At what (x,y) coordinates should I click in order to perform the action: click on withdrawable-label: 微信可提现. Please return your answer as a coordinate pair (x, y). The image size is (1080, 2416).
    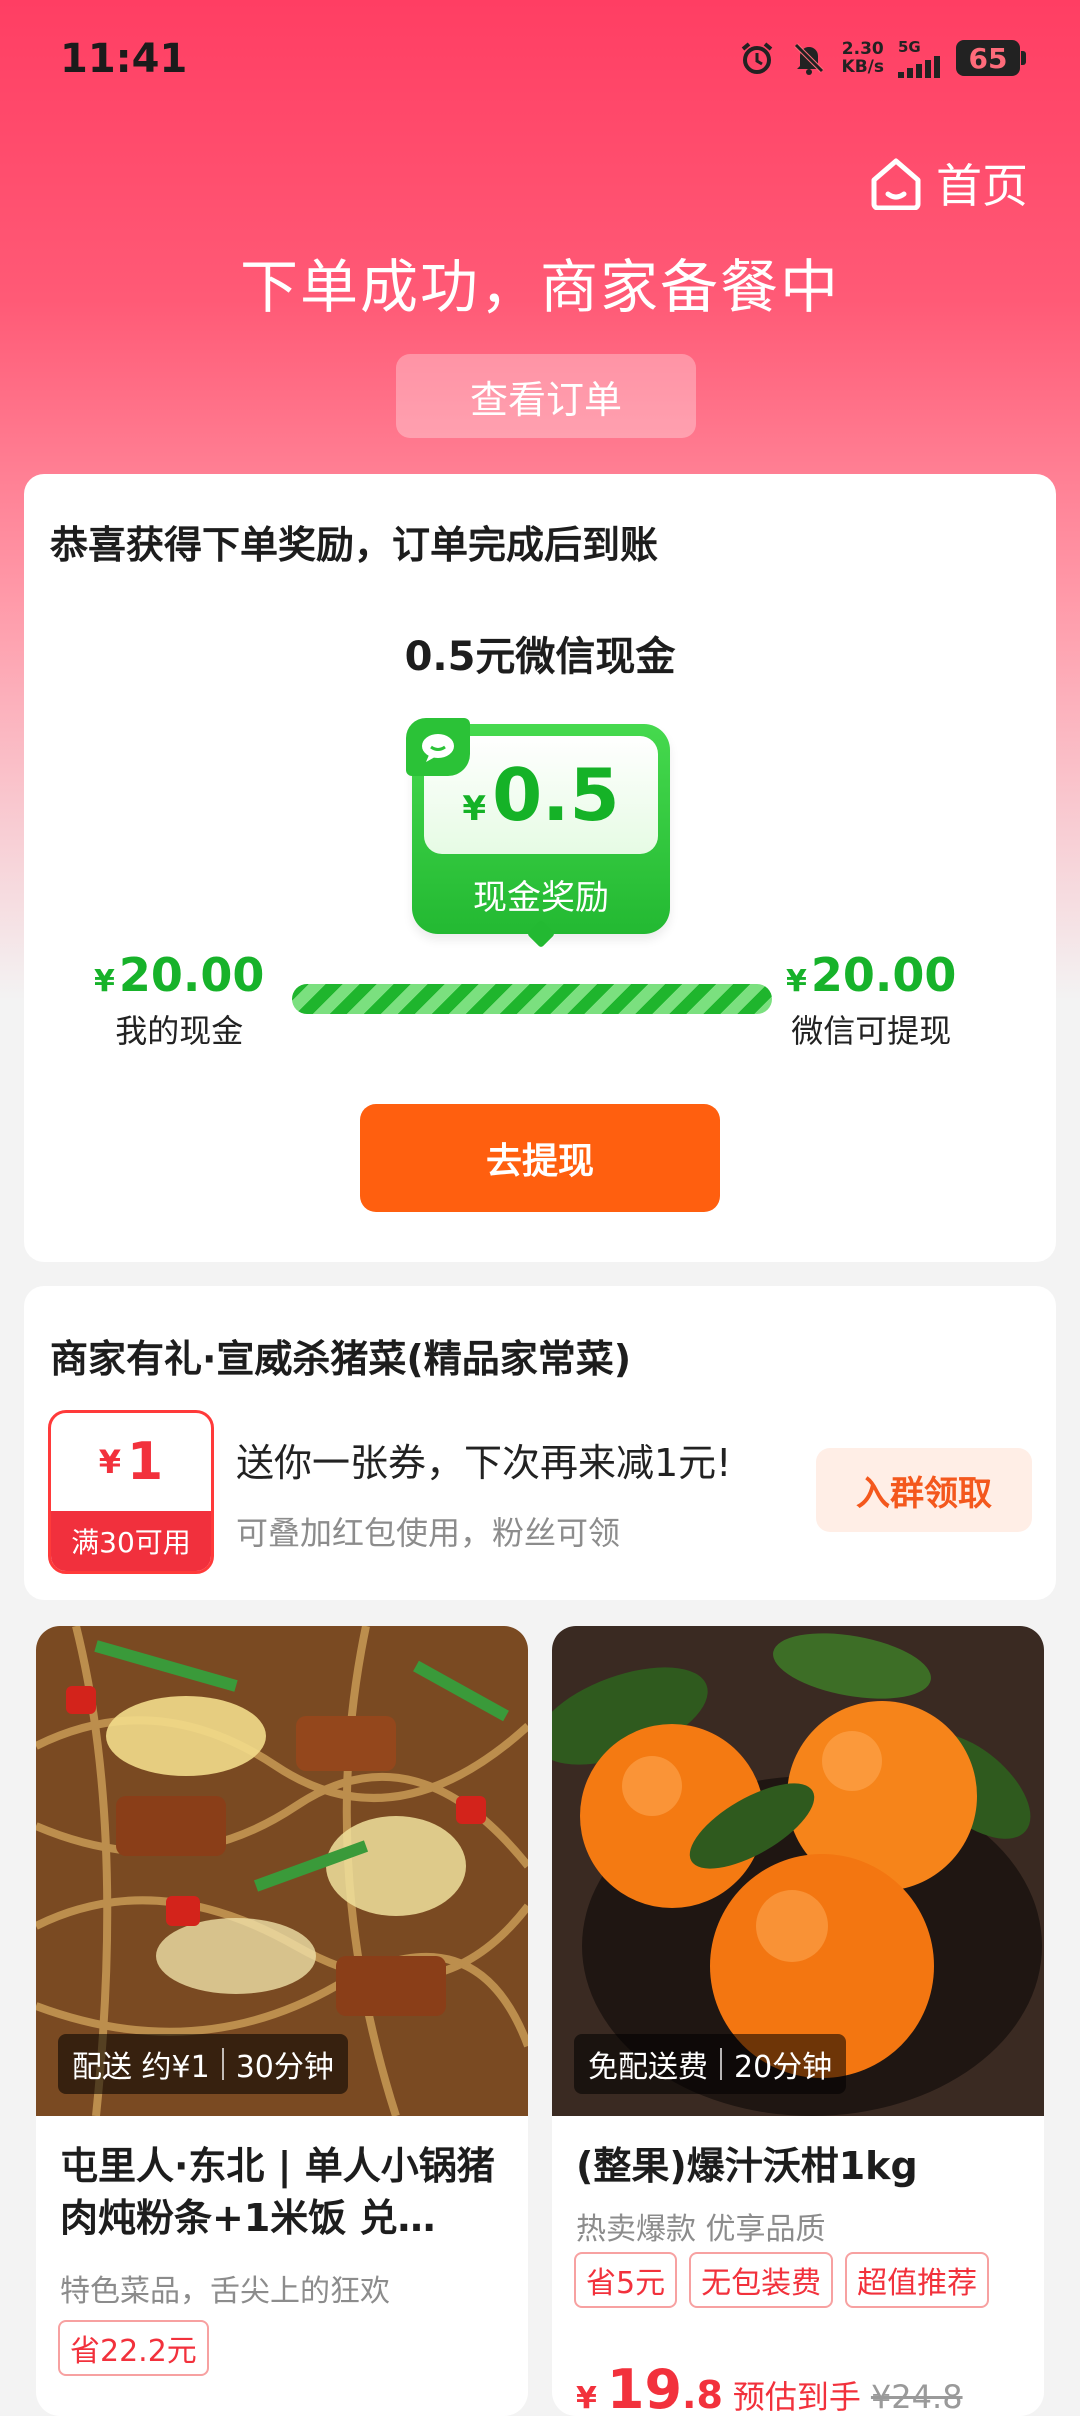
    Looking at the image, I should click on (871, 1031).